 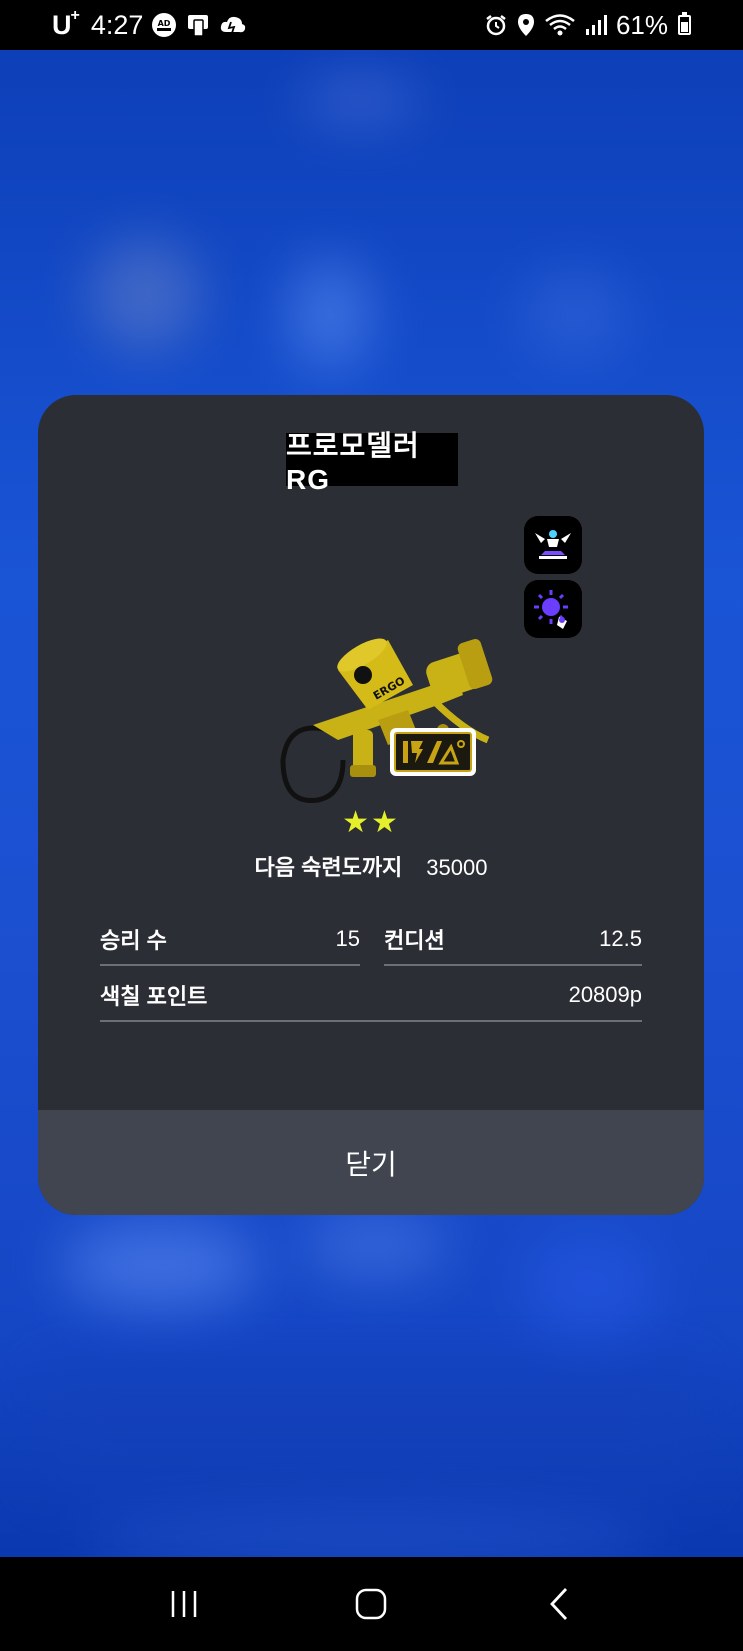 I want to click on mastery-stars: ★★, so click(x=371, y=822).